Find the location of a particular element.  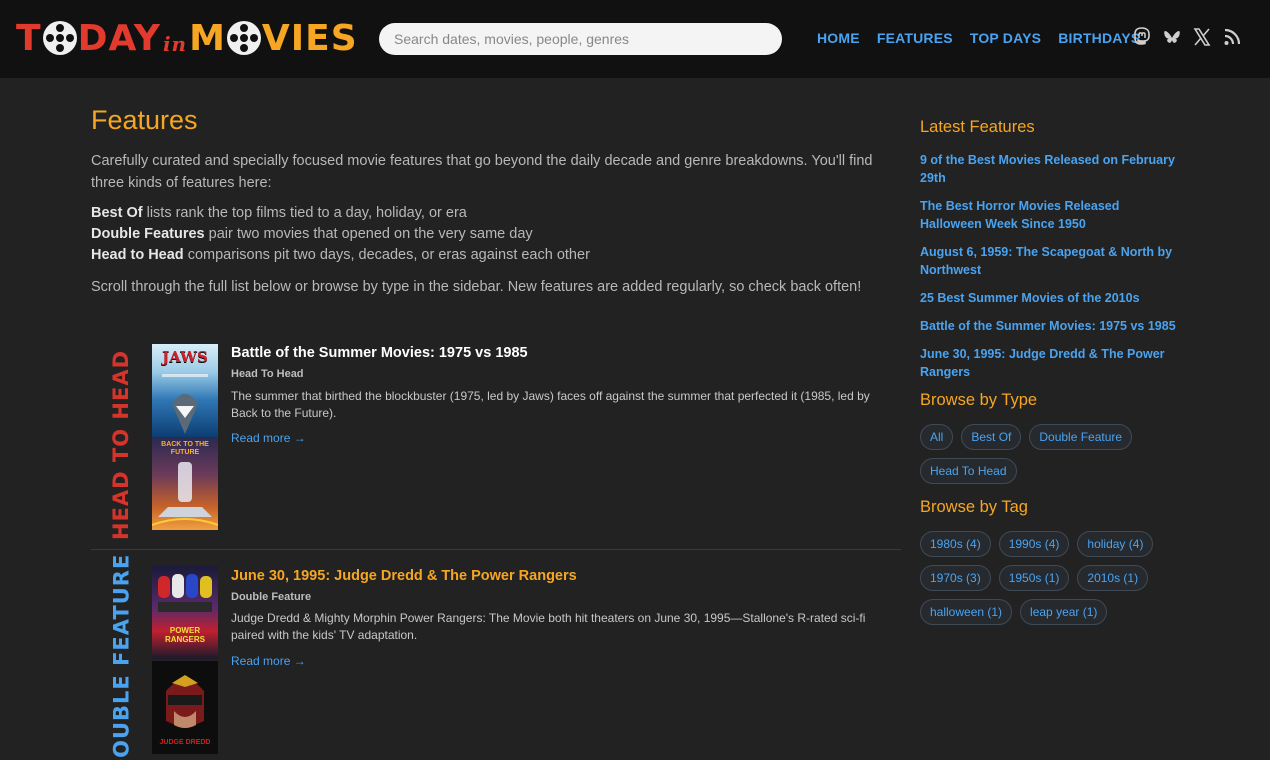

nav-home: HOME is located at coordinates (838, 38).